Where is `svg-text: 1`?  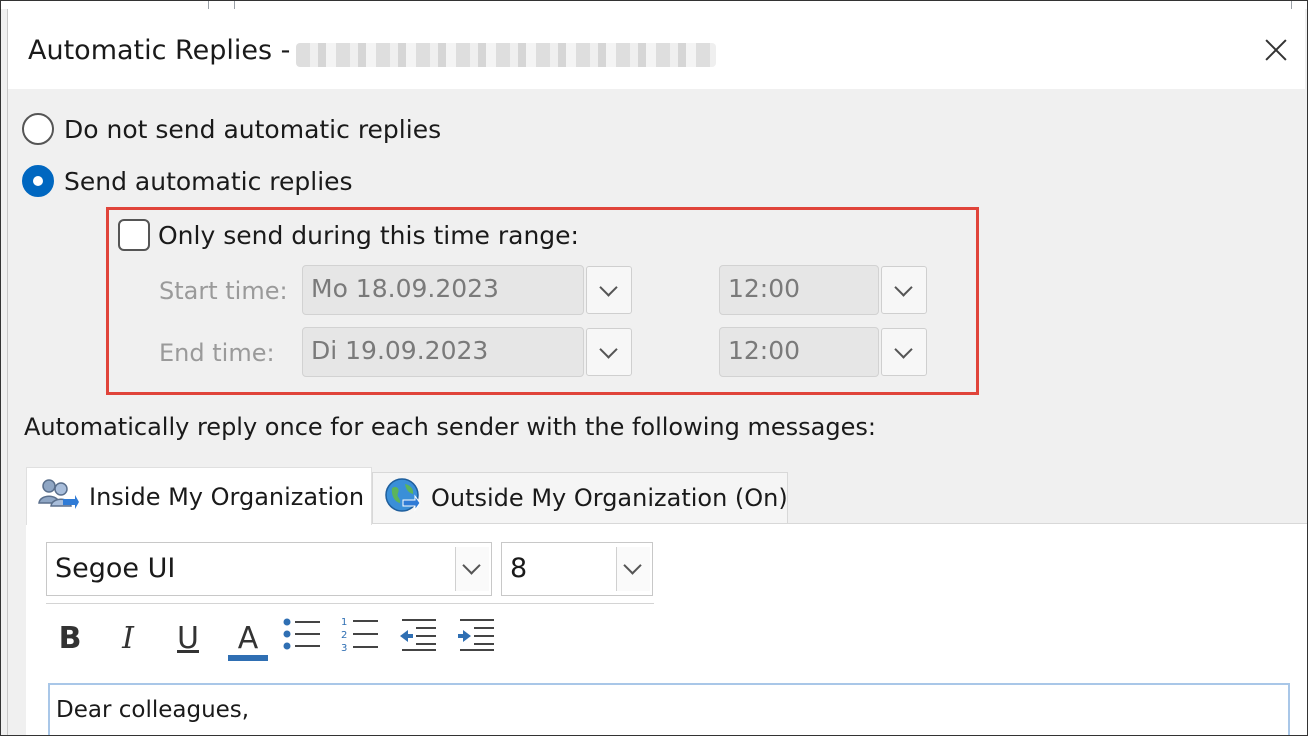 svg-text: 1 is located at coordinates (344, 622).